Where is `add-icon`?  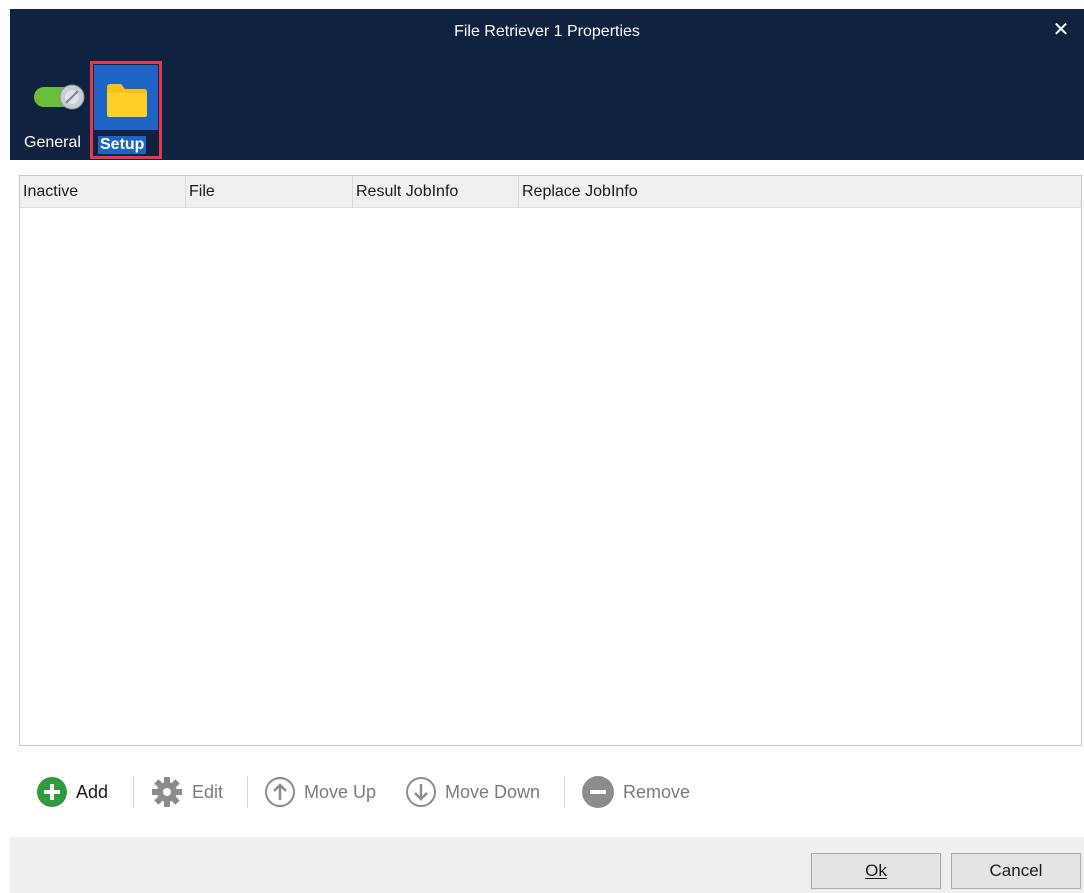 add-icon is located at coordinates (52, 792).